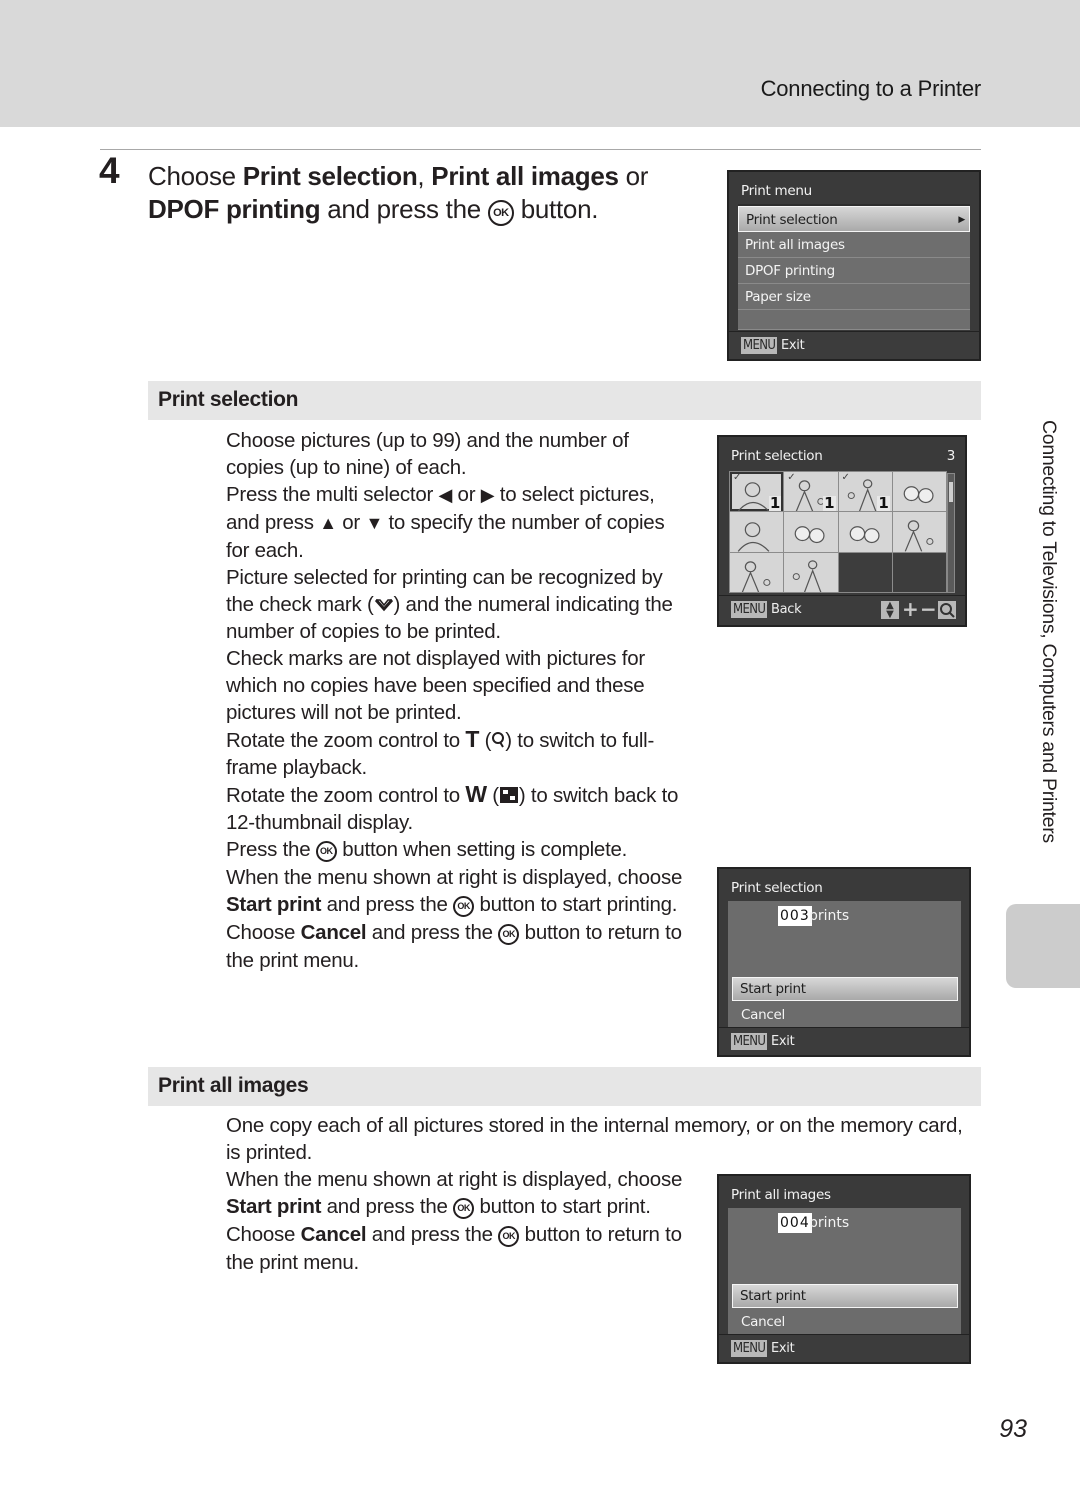 Image resolution: width=1080 pixels, height=1486 pixels. I want to click on scrollbar, so click(951, 533).